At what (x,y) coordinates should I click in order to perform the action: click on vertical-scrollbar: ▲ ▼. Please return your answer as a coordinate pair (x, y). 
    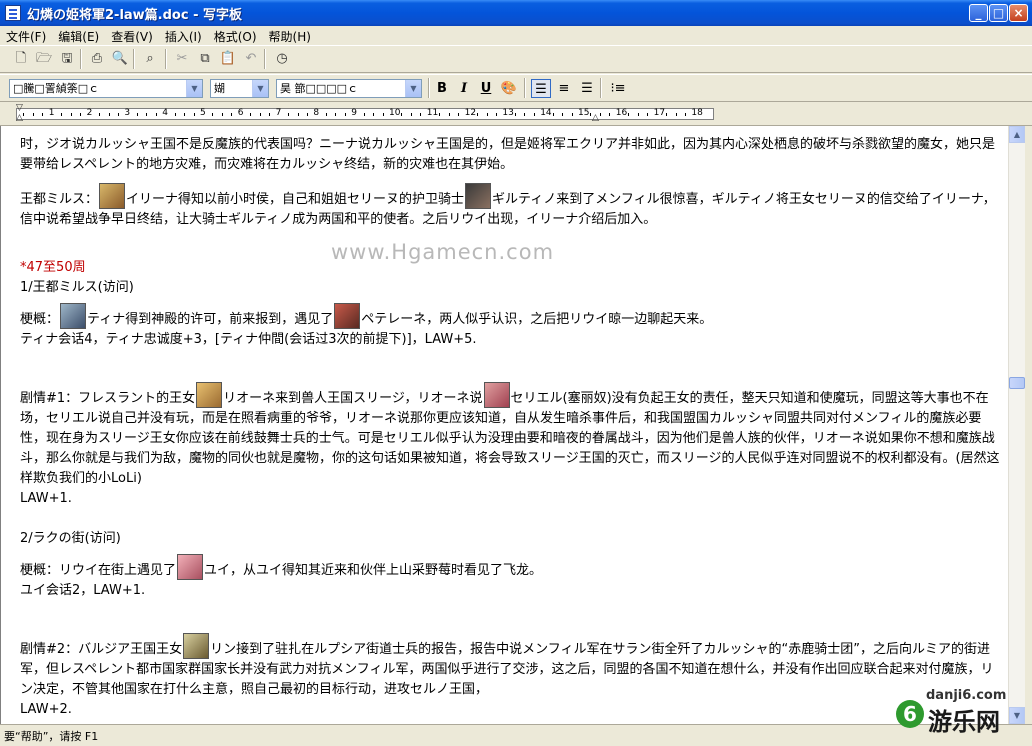
    Looking at the image, I should click on (1016, 425).